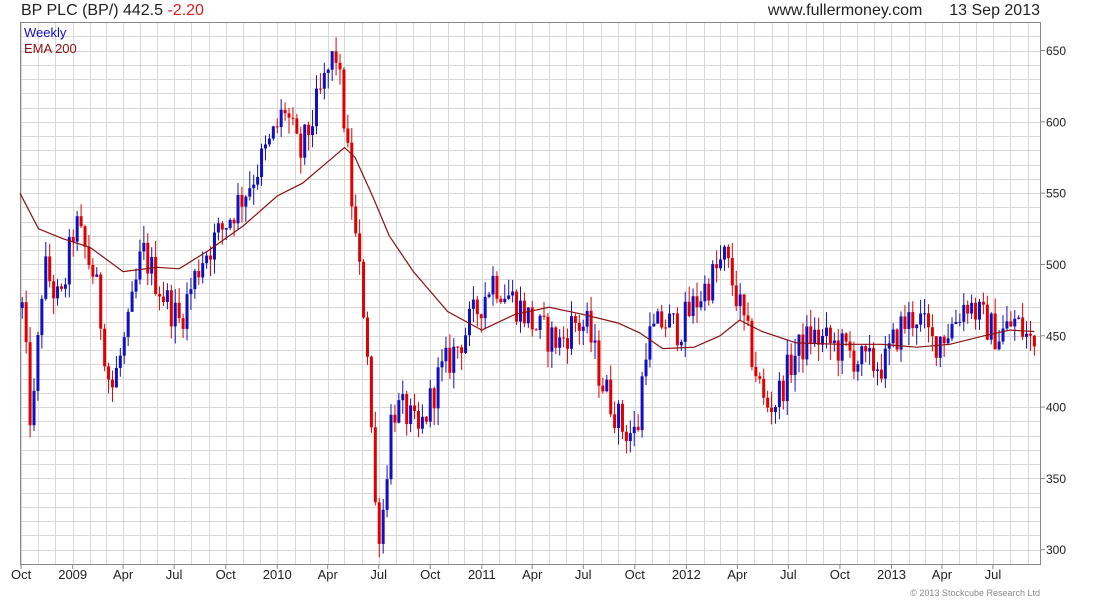 The height and width of the screenshot is (600, 1100). What do you see at coordinates (50, 48) in the screenshot?
I see `legend-ema-200: EMA 200` at bounding box center [50, 48].